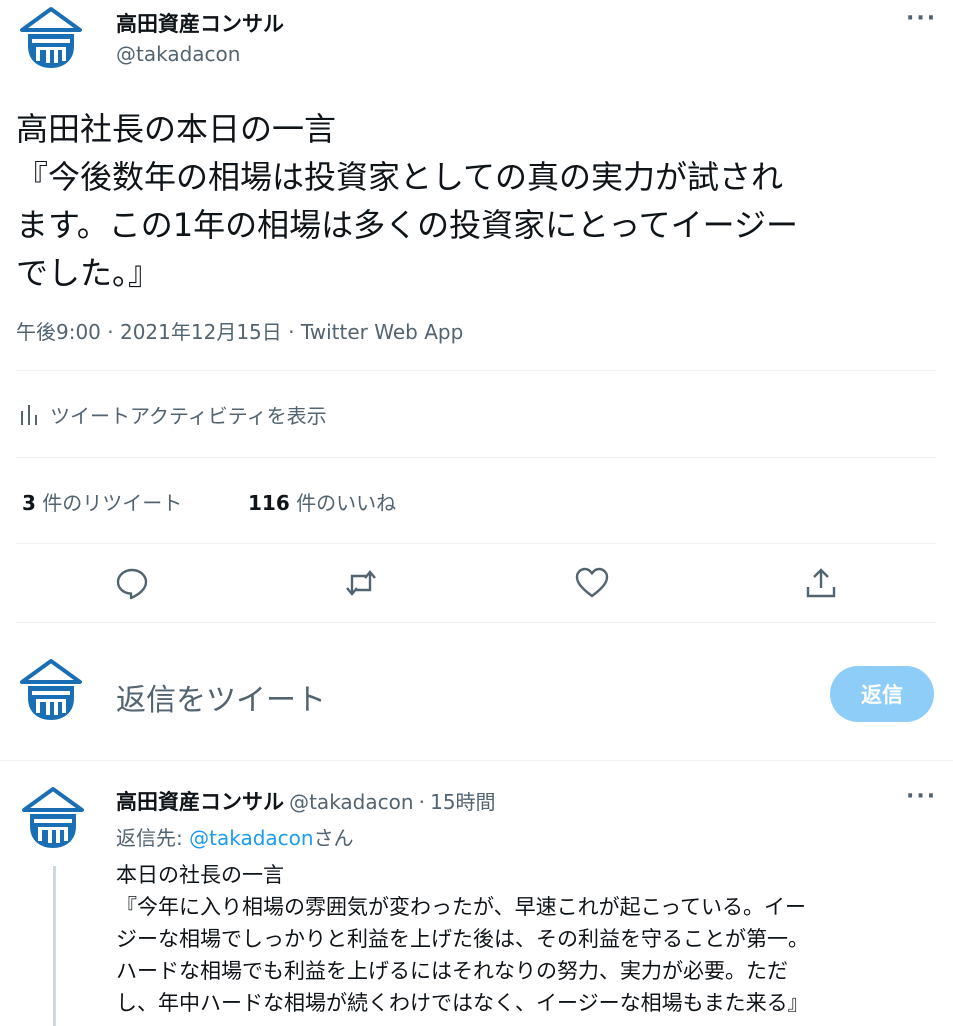 Image resolution: width=953 pixels, height=1026 pixels. What do you see at coordinates (239, 330) in the screenshot?
I see `tweet-timestamp: 午後9:00 · 2021年12月15日 · Twitter Web App` at bounding box center [239, 330].